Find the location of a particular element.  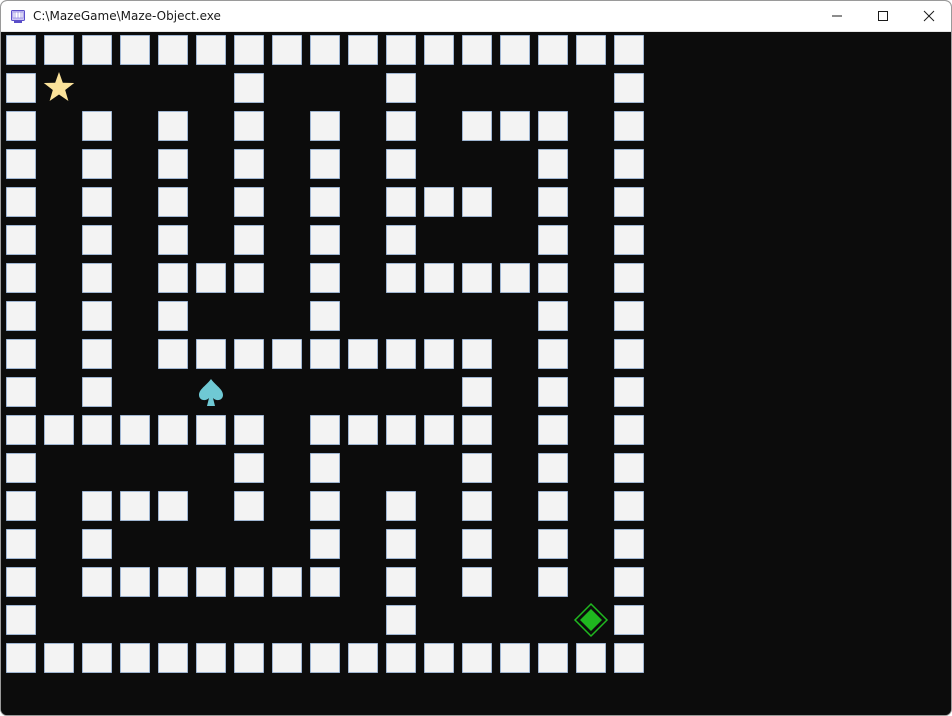

star-icon is located at coordinates (59, 86).